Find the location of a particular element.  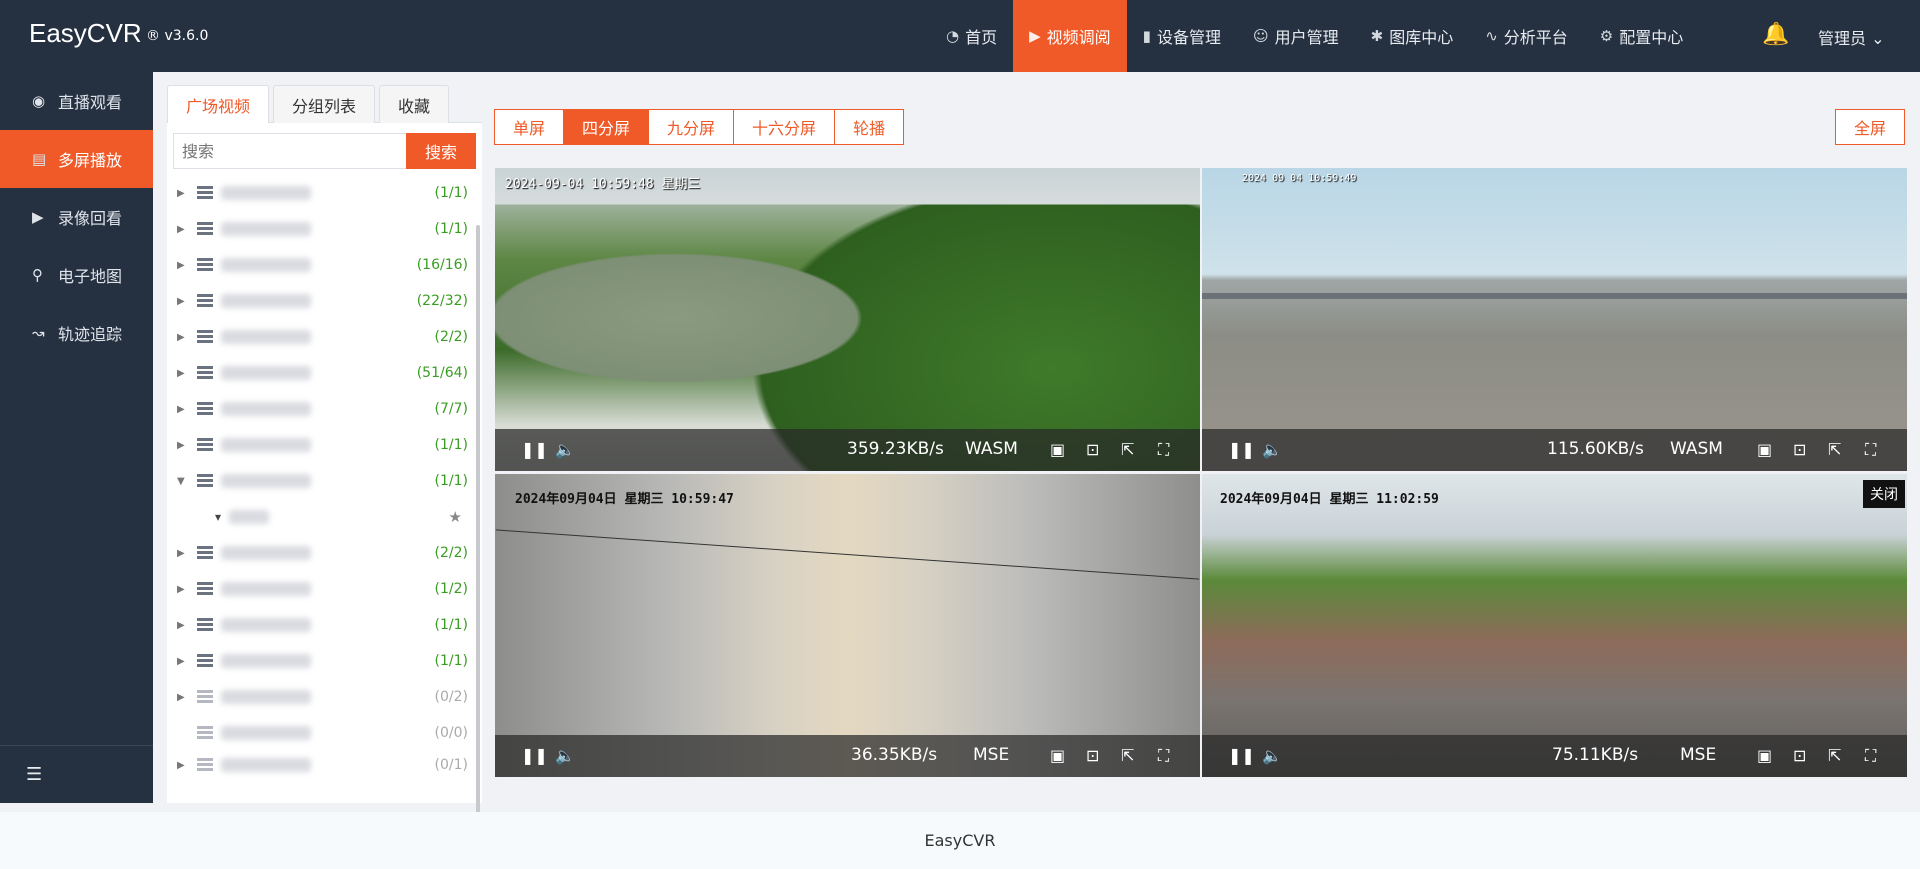

star-icon: ★ is located at coordinates (455, 517).